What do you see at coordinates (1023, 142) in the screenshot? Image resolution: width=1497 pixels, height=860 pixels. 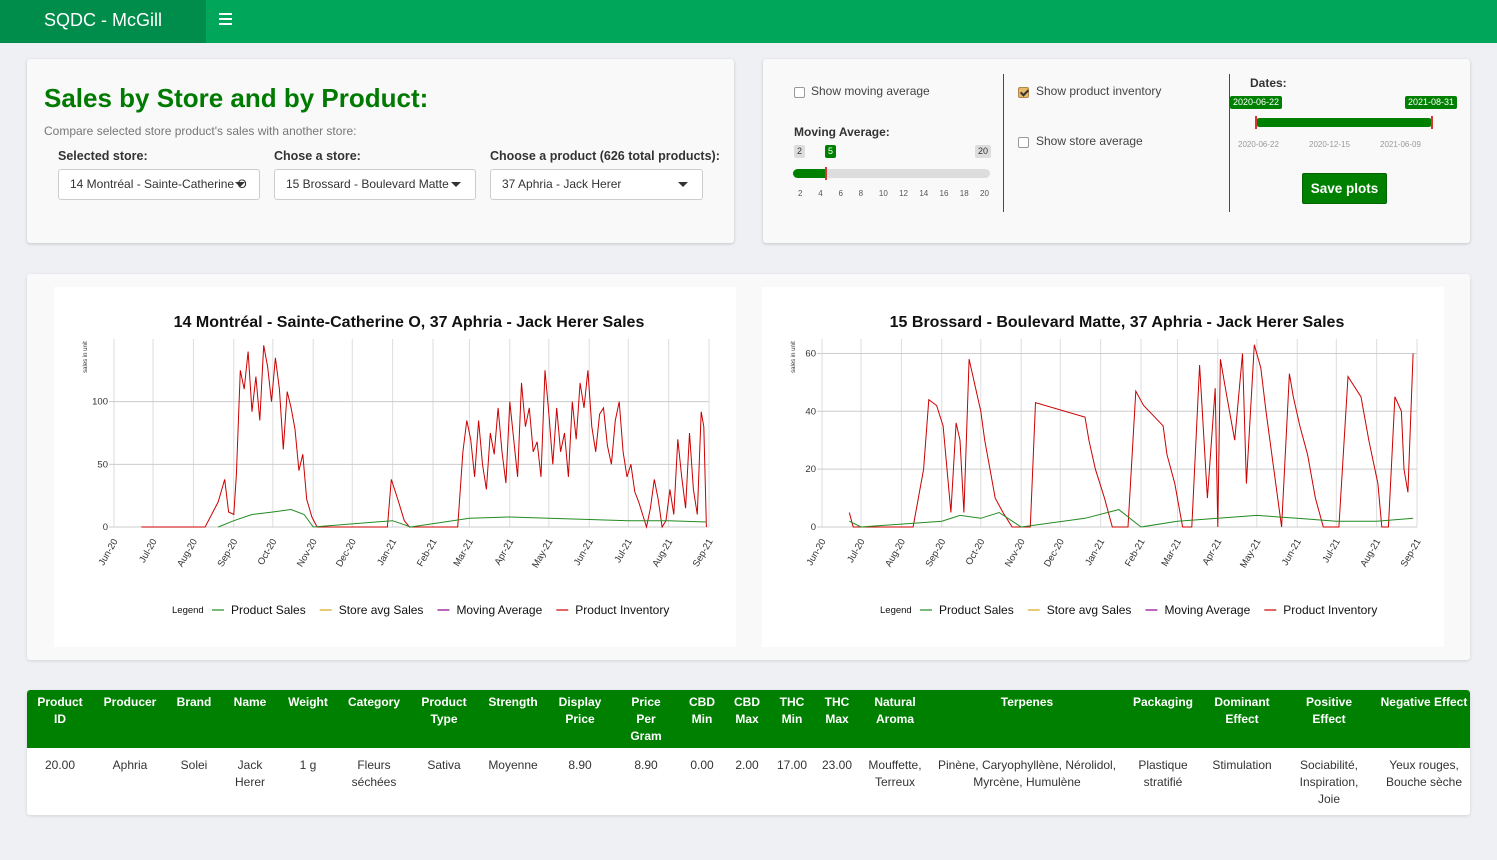 I see `show-store-average-checkbox` at bounding box center [1023, 142].